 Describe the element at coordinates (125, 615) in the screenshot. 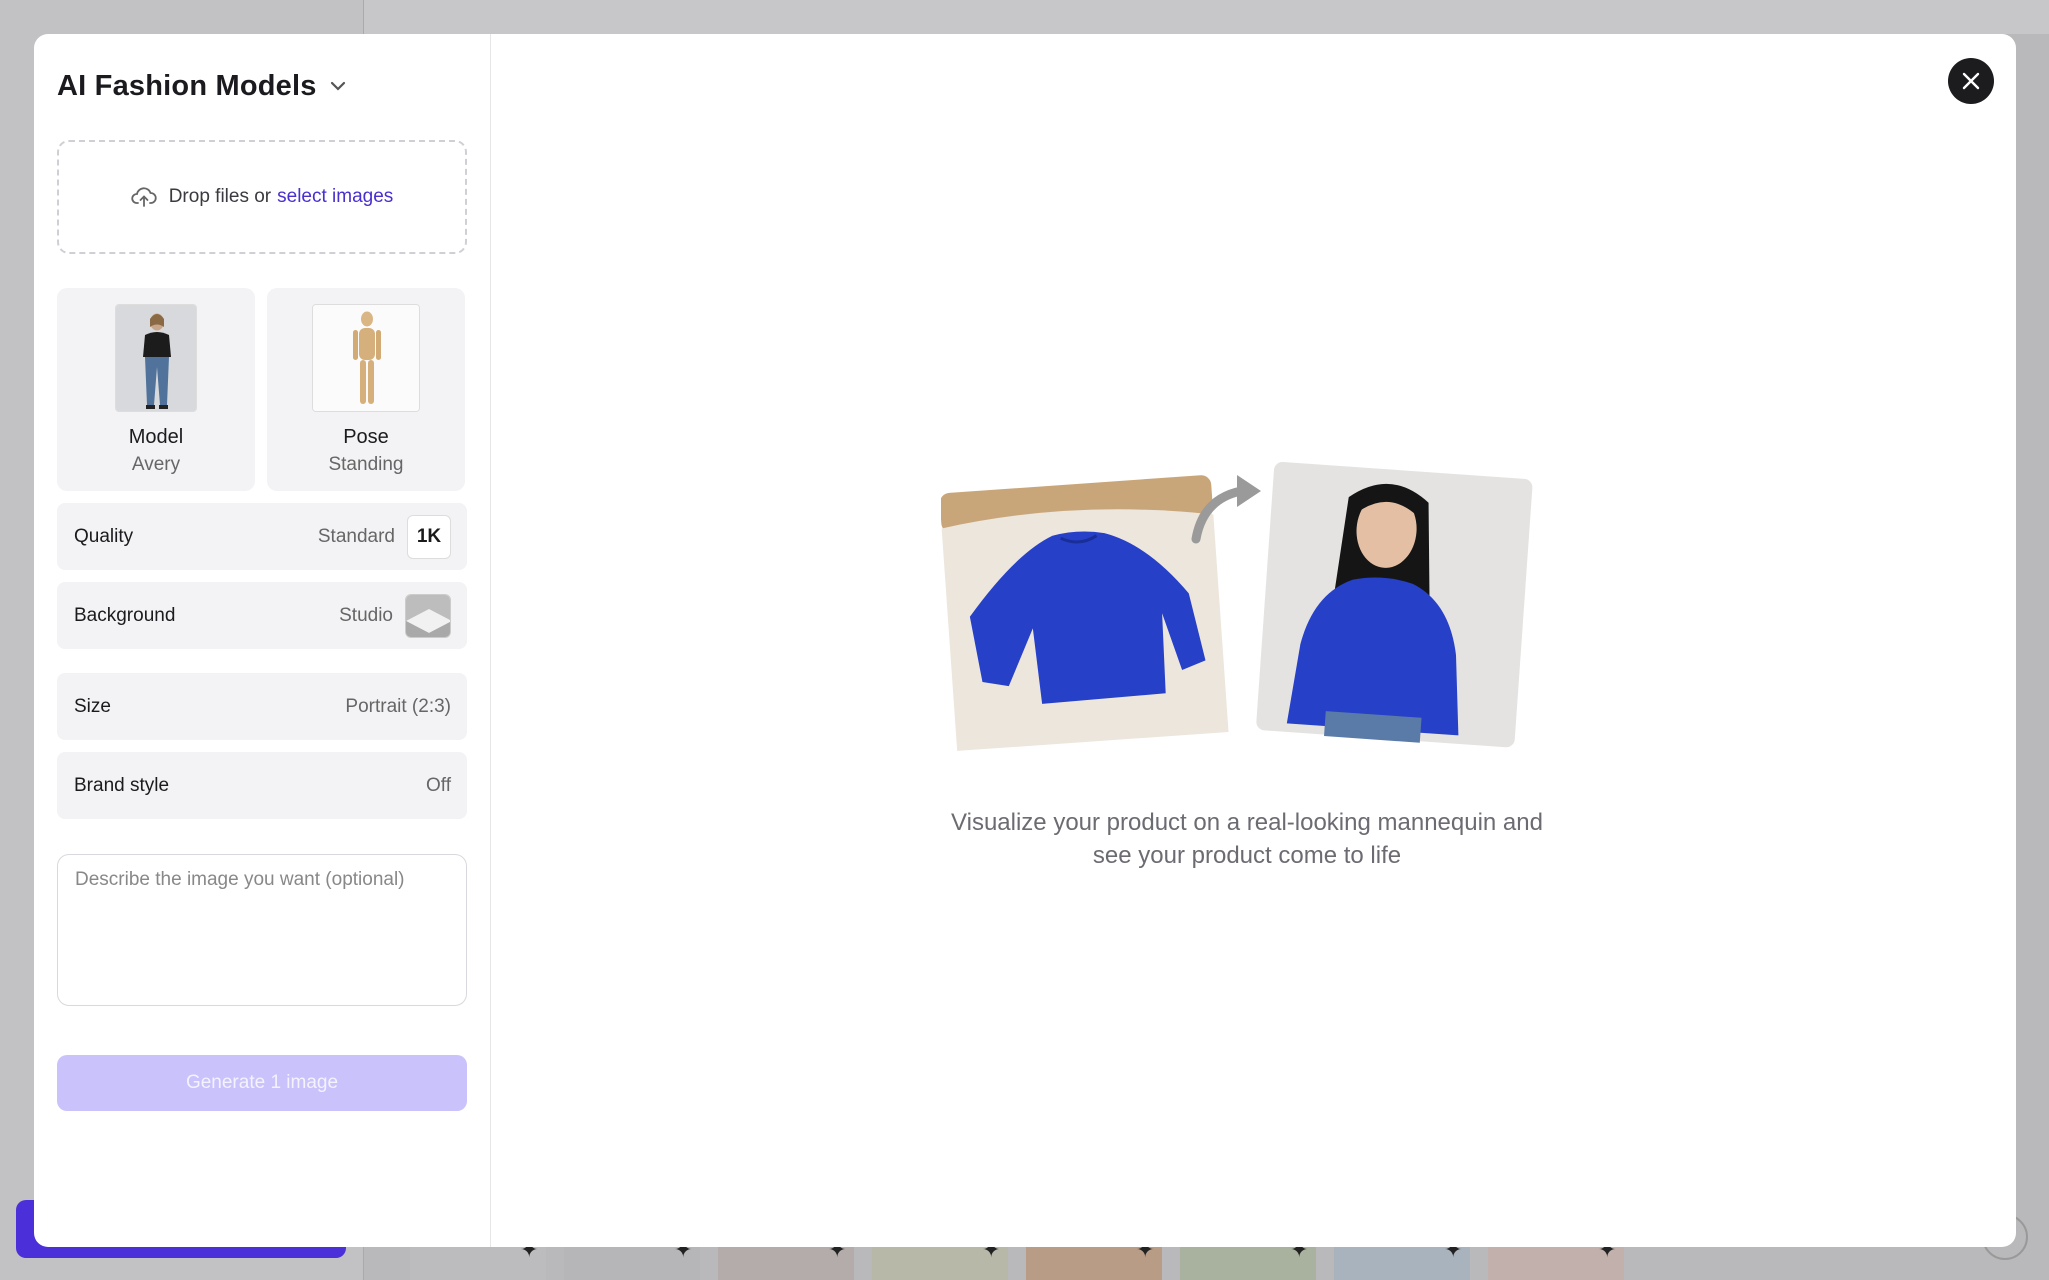

I see `background-label: Background` at that location.